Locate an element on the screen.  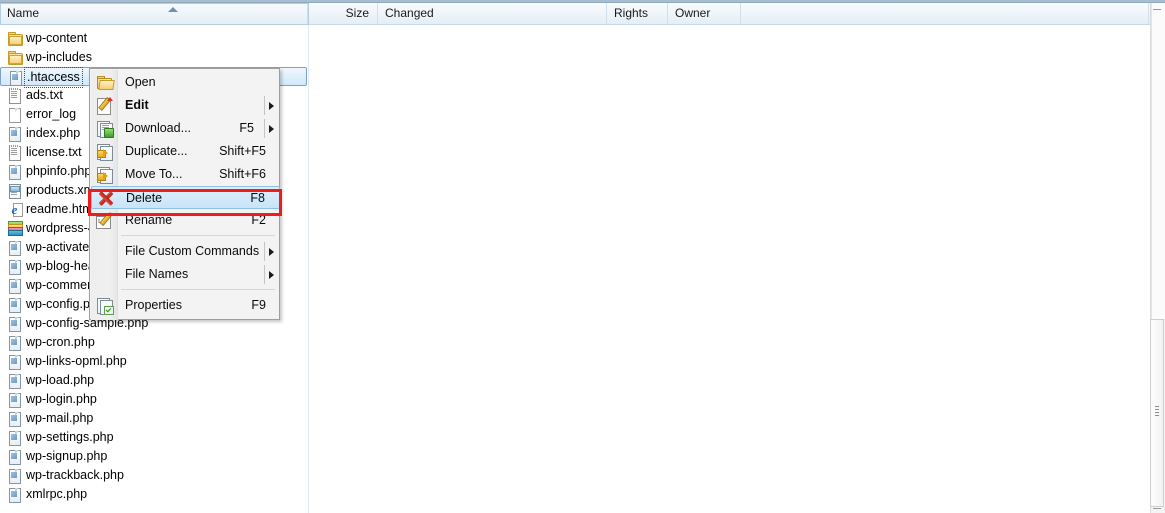
file-name-label: wp-cron.php is located at coordinates (60, 342).